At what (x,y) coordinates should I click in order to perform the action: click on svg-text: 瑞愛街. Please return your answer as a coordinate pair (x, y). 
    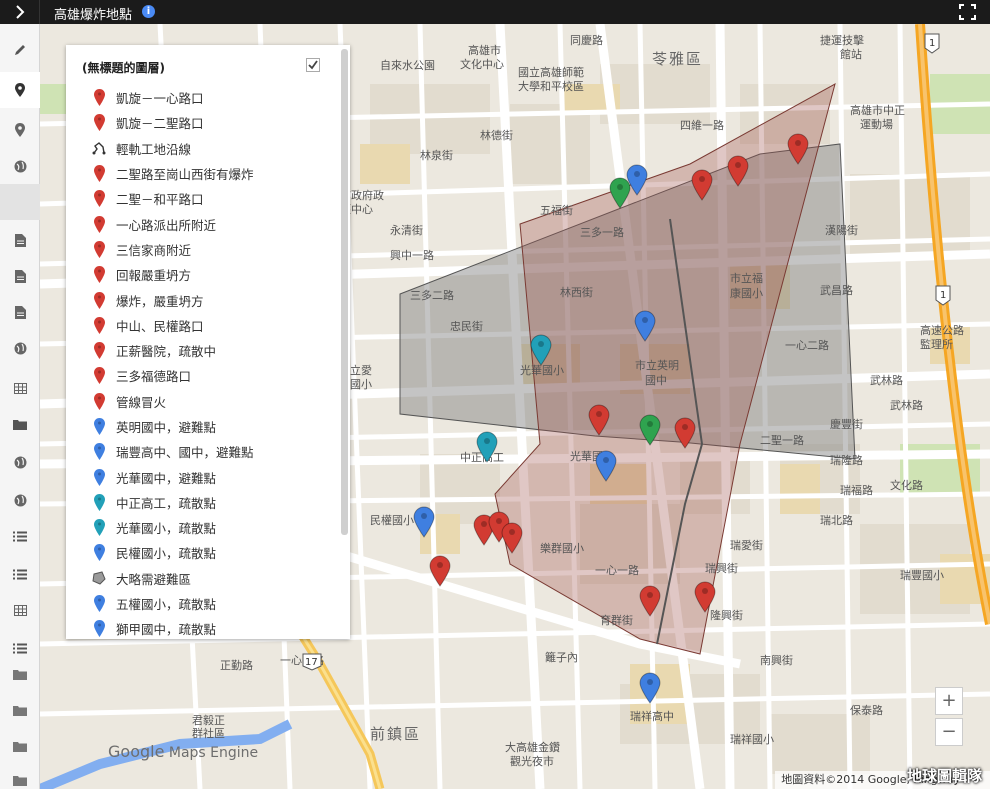
    Looking at the image, I should click on (746, 545).